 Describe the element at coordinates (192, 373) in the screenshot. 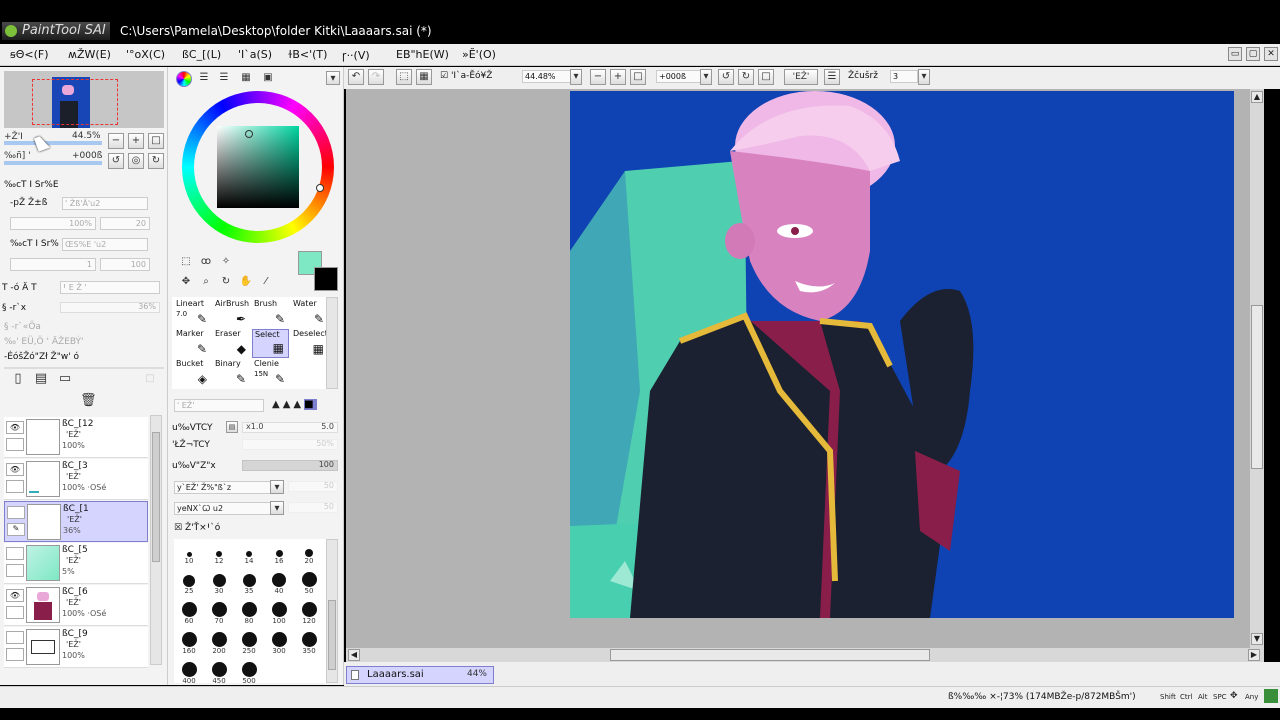

I see `tool-bucket: Bucket ◈` at that location.